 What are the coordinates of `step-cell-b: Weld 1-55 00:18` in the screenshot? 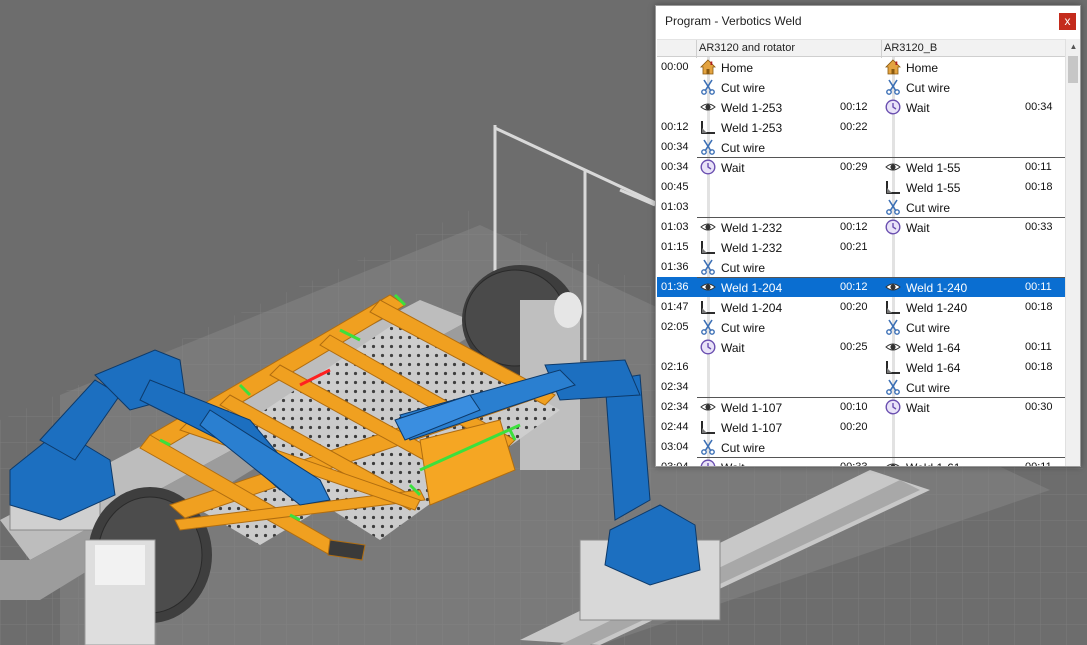 It's located at (970, 187).